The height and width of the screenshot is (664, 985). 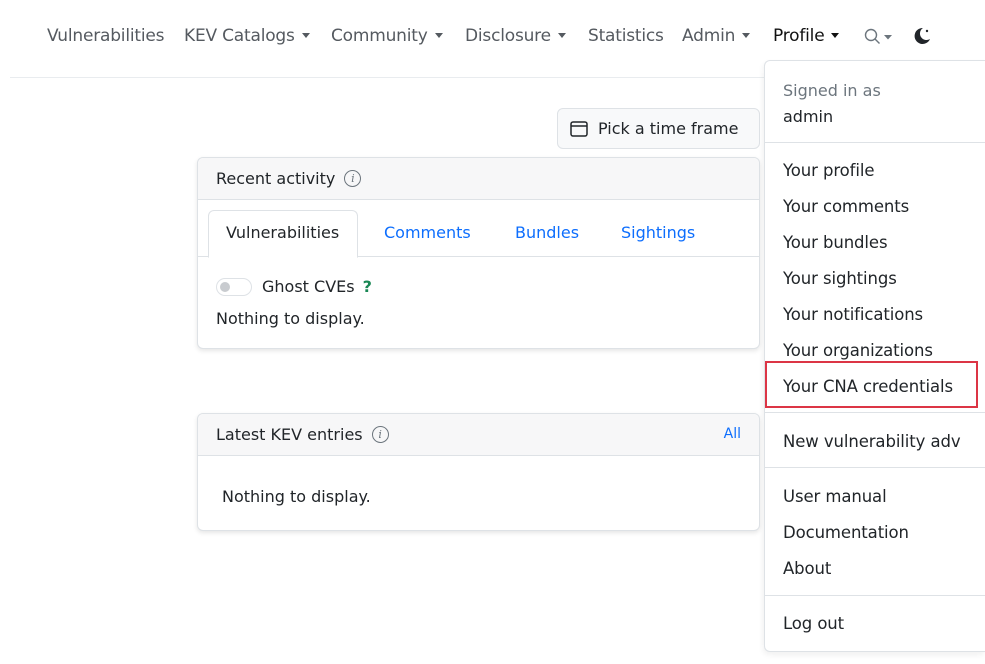 I want to click on nav-admin: Admin, so click(x=716, y=36).